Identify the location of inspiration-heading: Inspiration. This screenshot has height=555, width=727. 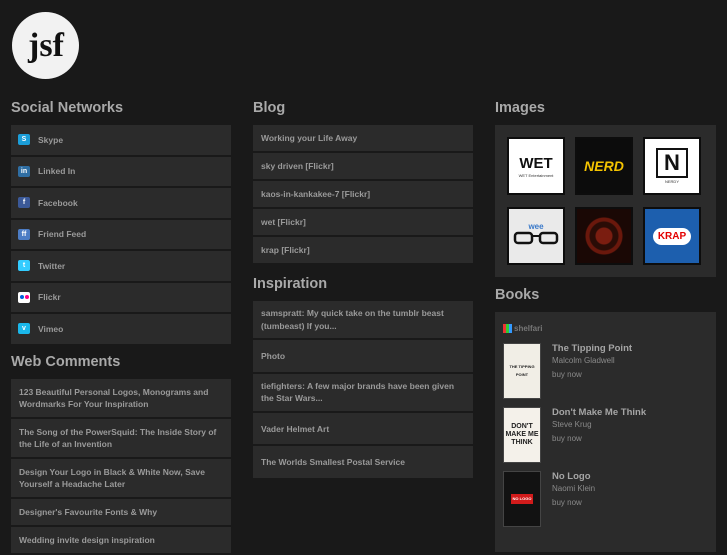
(290, 284).